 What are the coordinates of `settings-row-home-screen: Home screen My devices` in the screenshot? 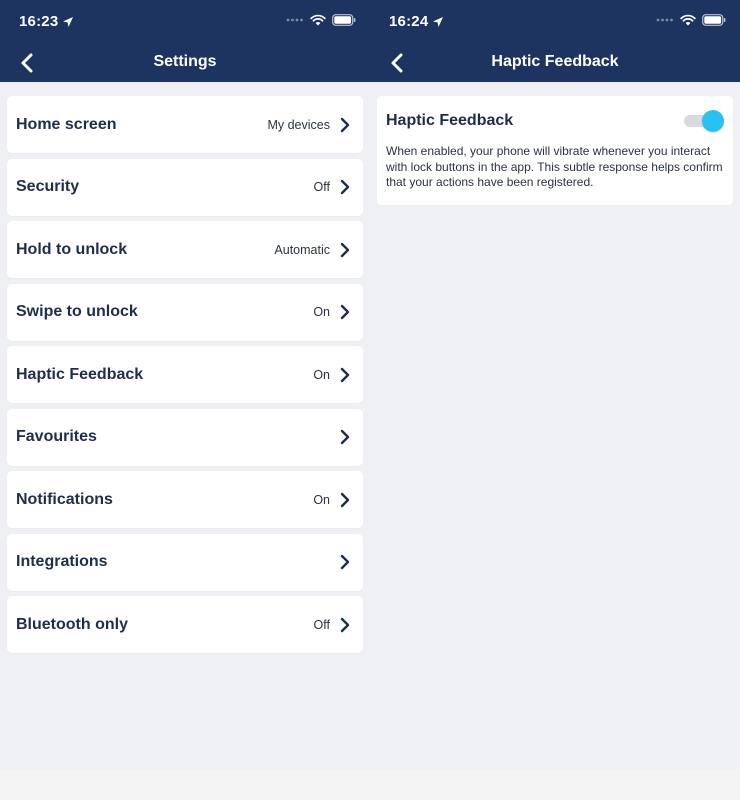 It's located at (185, 124).